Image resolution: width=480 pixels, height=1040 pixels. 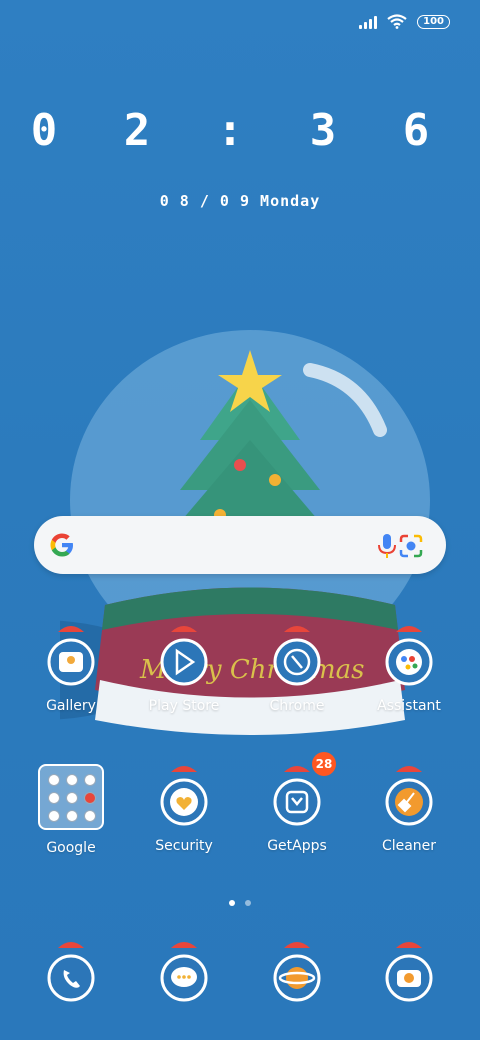 I want to click on app-cleaner: Cleaner, so click(x=409, y=808).